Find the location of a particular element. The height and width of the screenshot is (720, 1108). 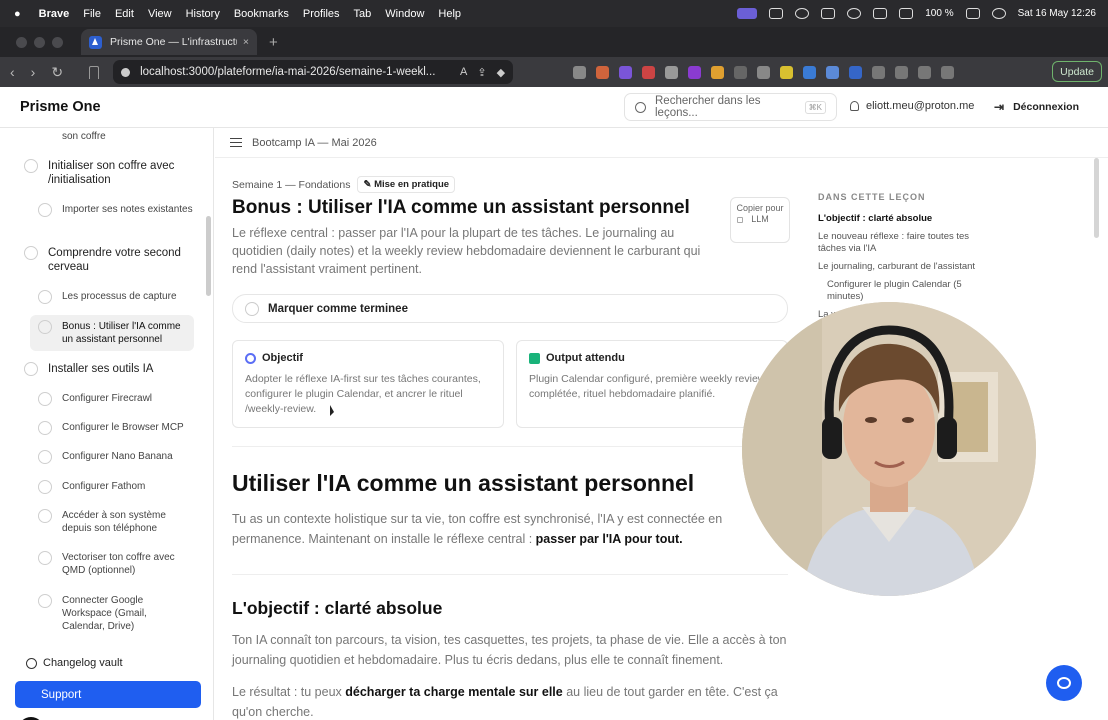

close-window-button is located at coordinates (21, 42).